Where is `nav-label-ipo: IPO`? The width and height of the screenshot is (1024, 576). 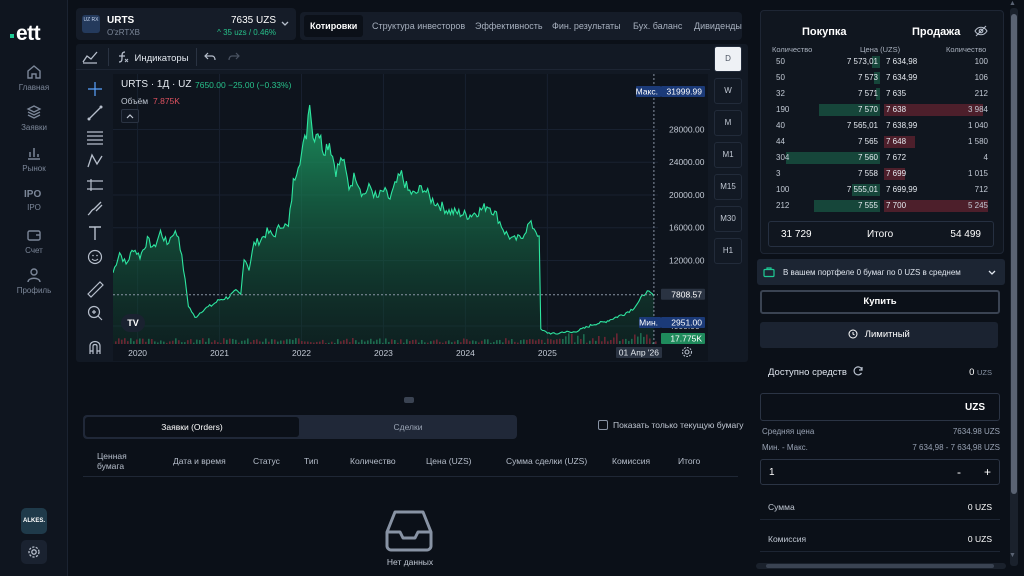
nav-label-ipo: IPO is located at coordinates (34, 207).